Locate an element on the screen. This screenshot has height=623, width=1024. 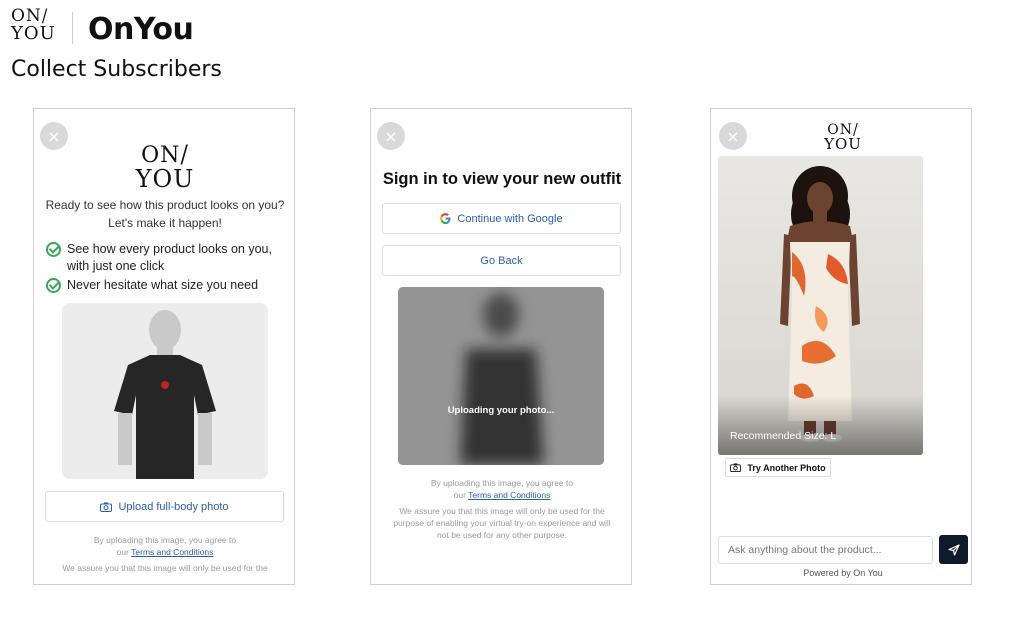
try-another-label: Try Another Photo is located at coordinates (786, 467).